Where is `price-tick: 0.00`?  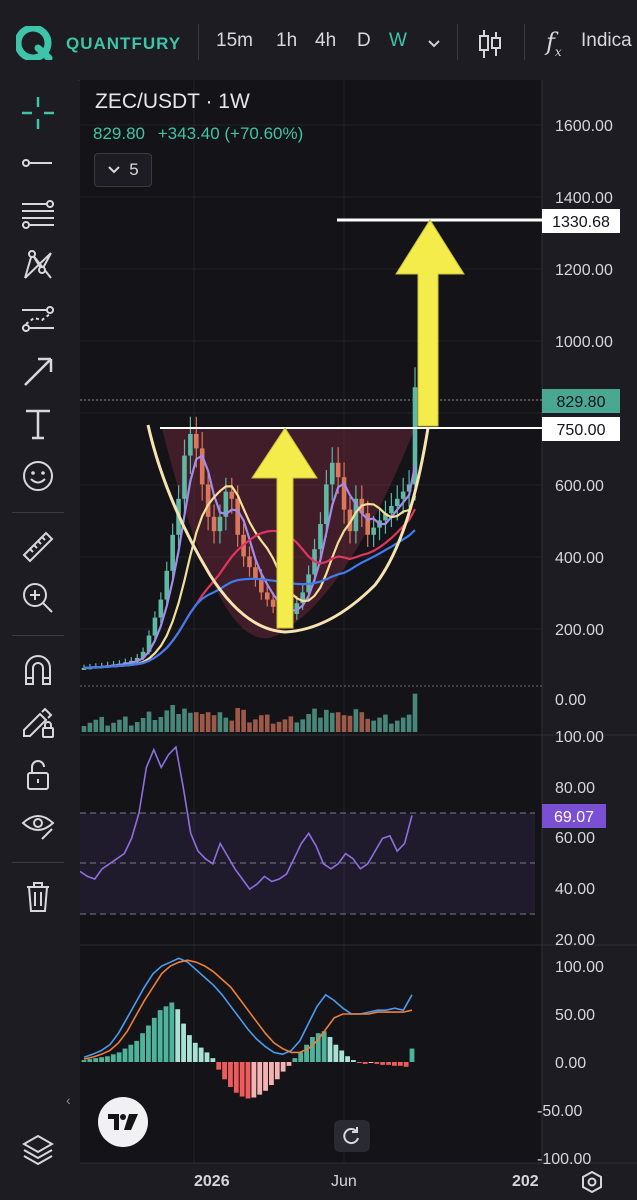 price-tick: 0.00 is located at coordinates (570, 700).